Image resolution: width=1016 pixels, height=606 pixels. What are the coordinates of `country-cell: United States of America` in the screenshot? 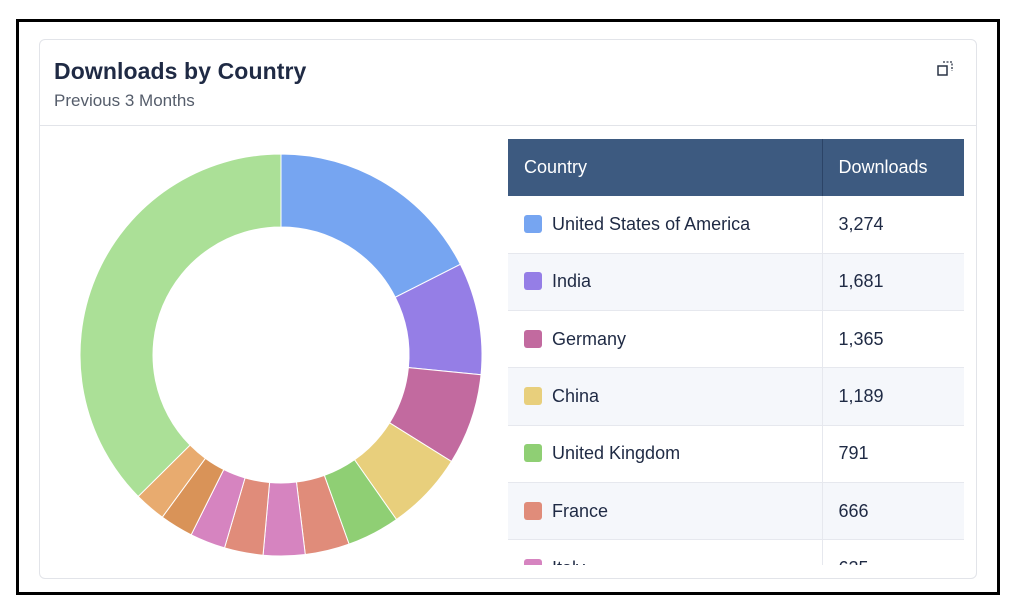 It's located at (665, 225).